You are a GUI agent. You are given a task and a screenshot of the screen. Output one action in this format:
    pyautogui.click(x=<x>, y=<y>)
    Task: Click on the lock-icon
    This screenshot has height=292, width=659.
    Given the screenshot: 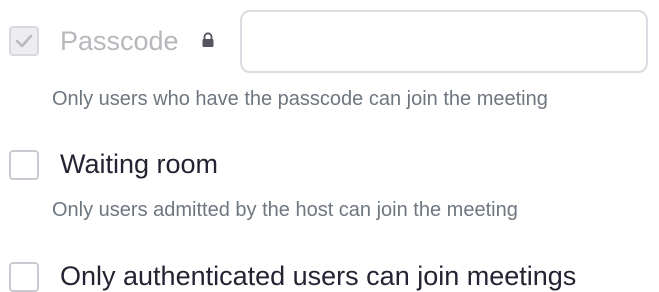 What is the action you would take?
    pyautogui.click(x=208, y=39)
    